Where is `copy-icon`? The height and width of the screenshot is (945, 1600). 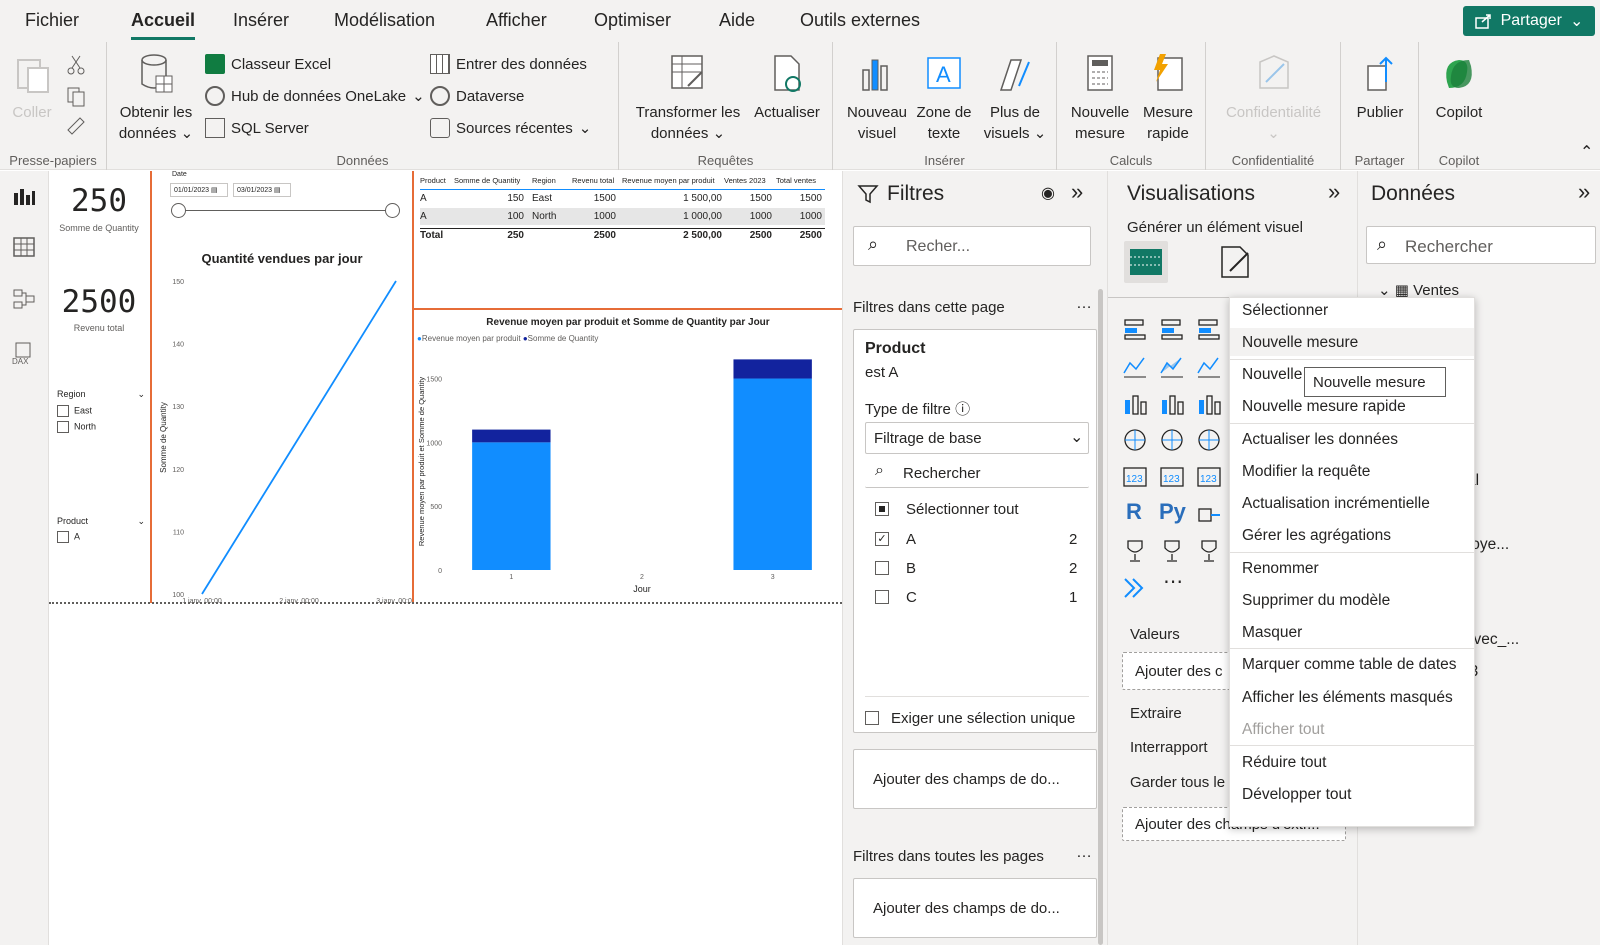 copy-icon is located at coordinates (76, 97).